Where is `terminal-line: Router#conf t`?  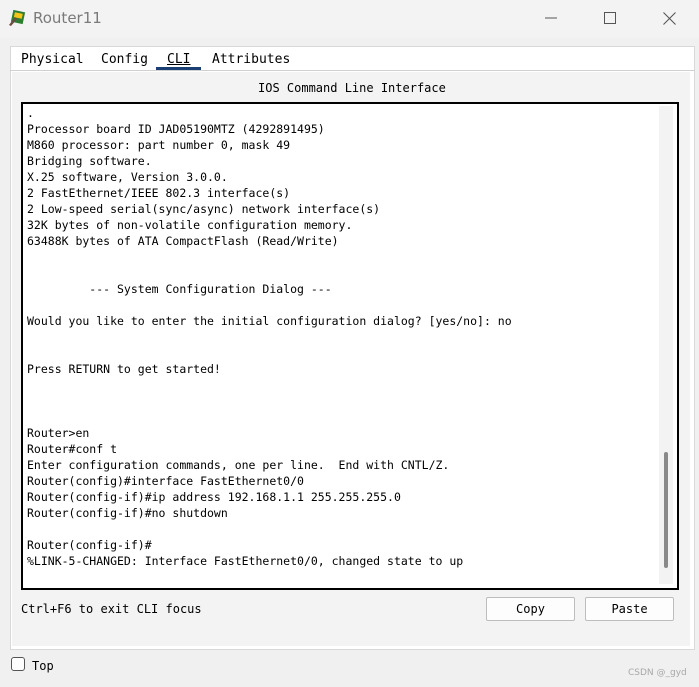 terminal-line: Router#conf t is located at coordinates (72, 449).